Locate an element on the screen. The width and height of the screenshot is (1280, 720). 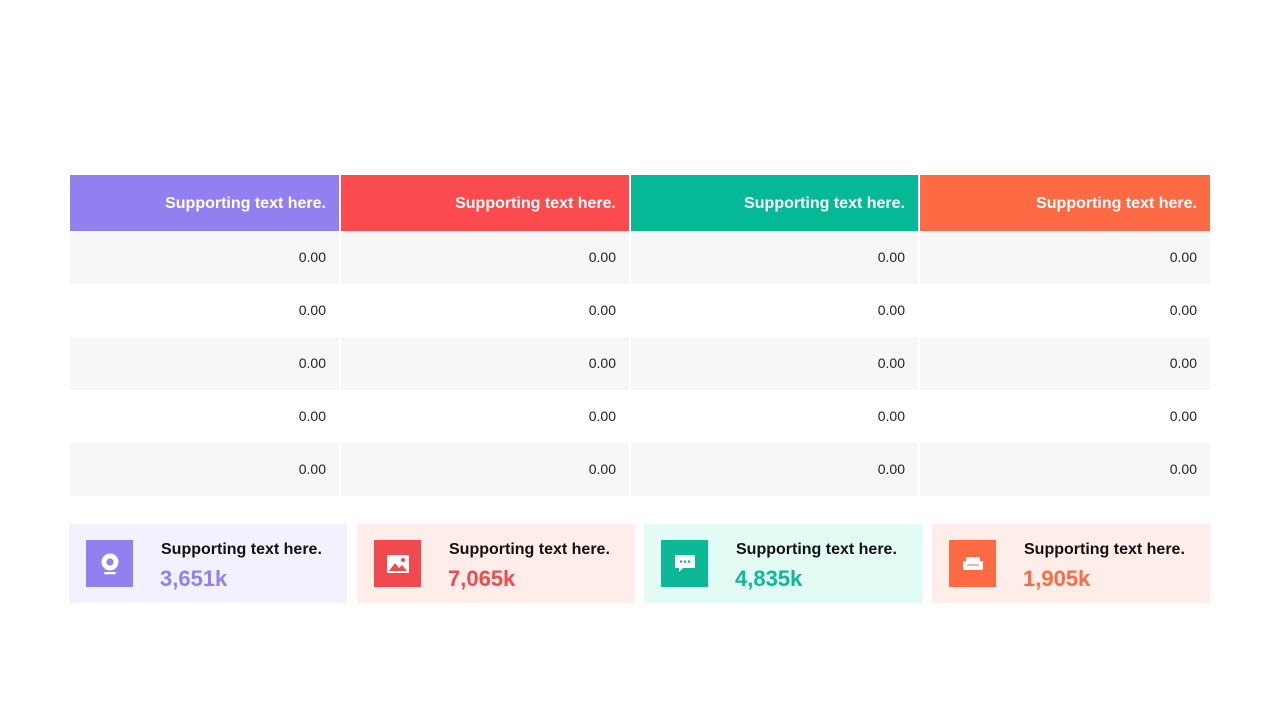
stat-card-value: 1,905k is located at coordinates (1057, 578).